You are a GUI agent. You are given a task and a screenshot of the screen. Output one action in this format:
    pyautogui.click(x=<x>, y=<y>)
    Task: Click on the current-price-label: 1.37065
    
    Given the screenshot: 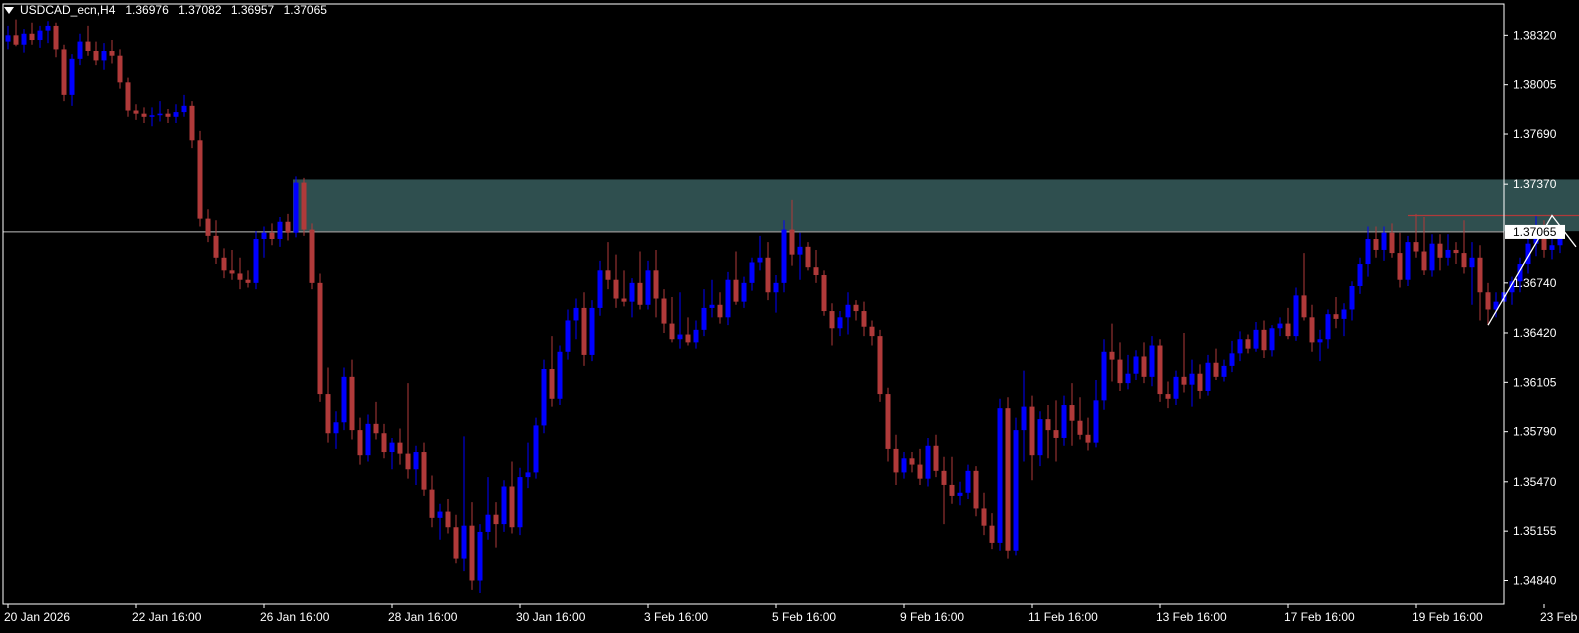 What is the action you would take?
    pyautogui.click(x=1535, y=232)
    